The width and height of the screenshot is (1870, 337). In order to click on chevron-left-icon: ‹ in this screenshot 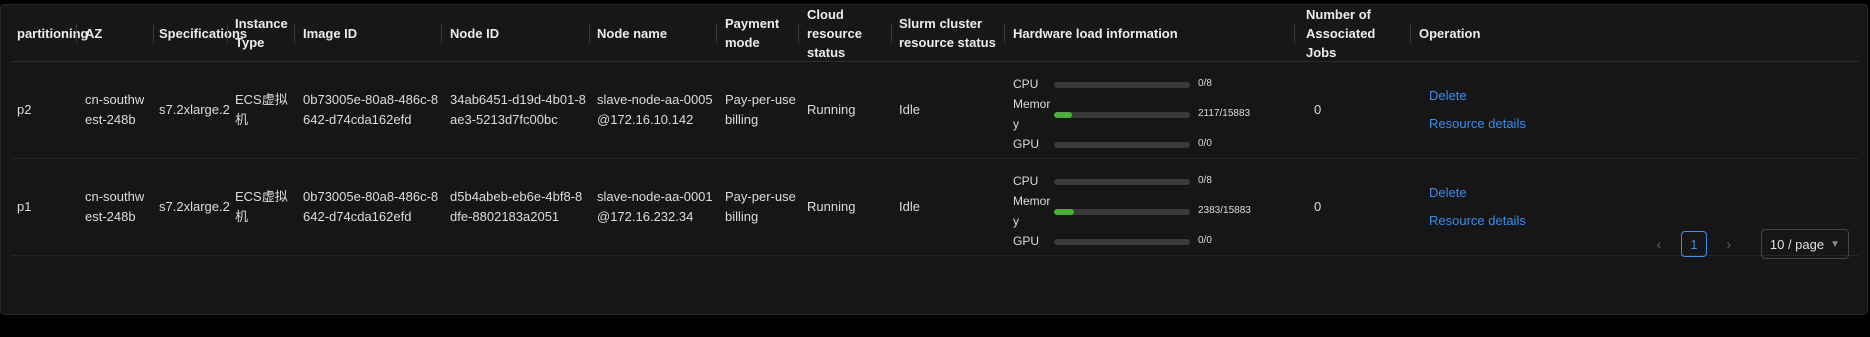, I will do `click(1659, 244)`.